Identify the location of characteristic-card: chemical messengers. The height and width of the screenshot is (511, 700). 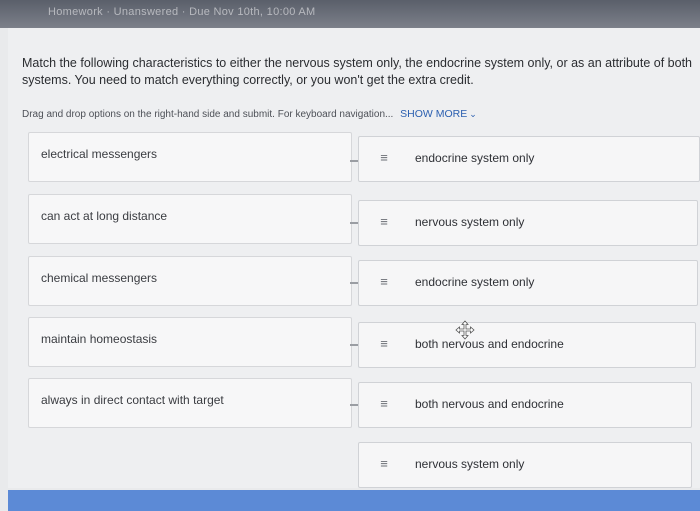
(190, 281).